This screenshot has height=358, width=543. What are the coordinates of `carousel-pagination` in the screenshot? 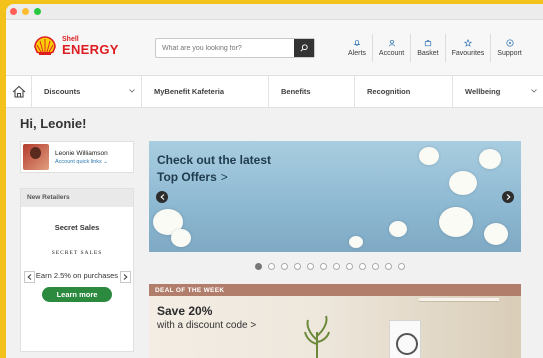 It's located at (330, 266).